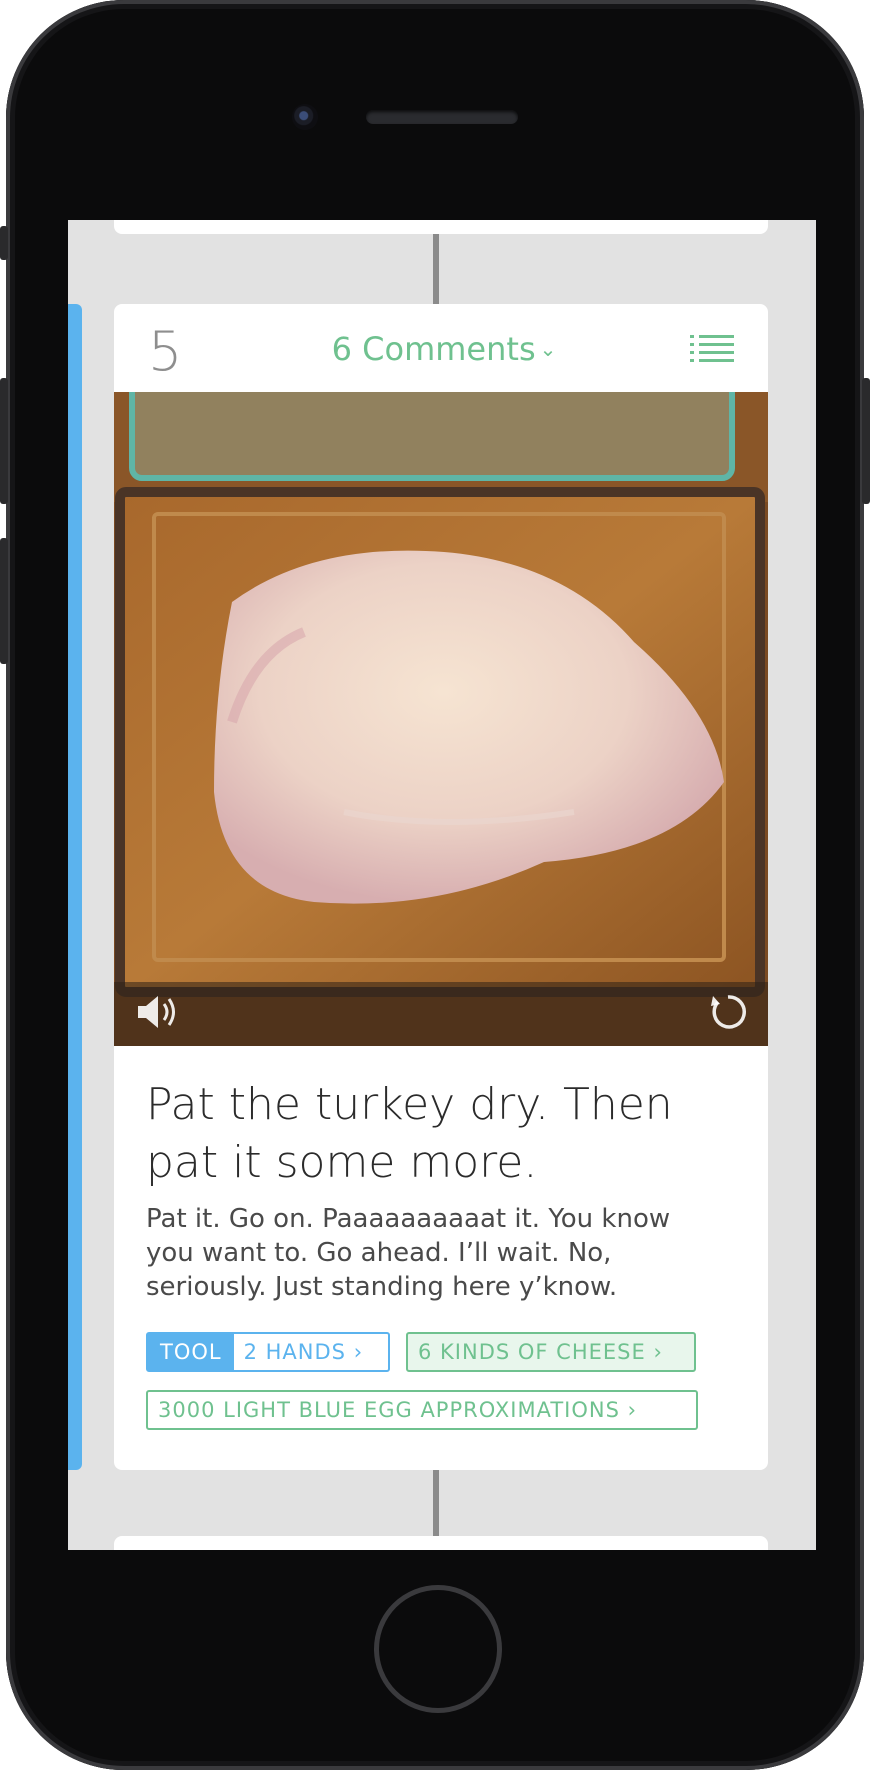 Image resolution: width=870 pixels, height=1770 pixels. Describe the element at coordinates (305, 117) in the screenshot. I see `front-camera` at that location.